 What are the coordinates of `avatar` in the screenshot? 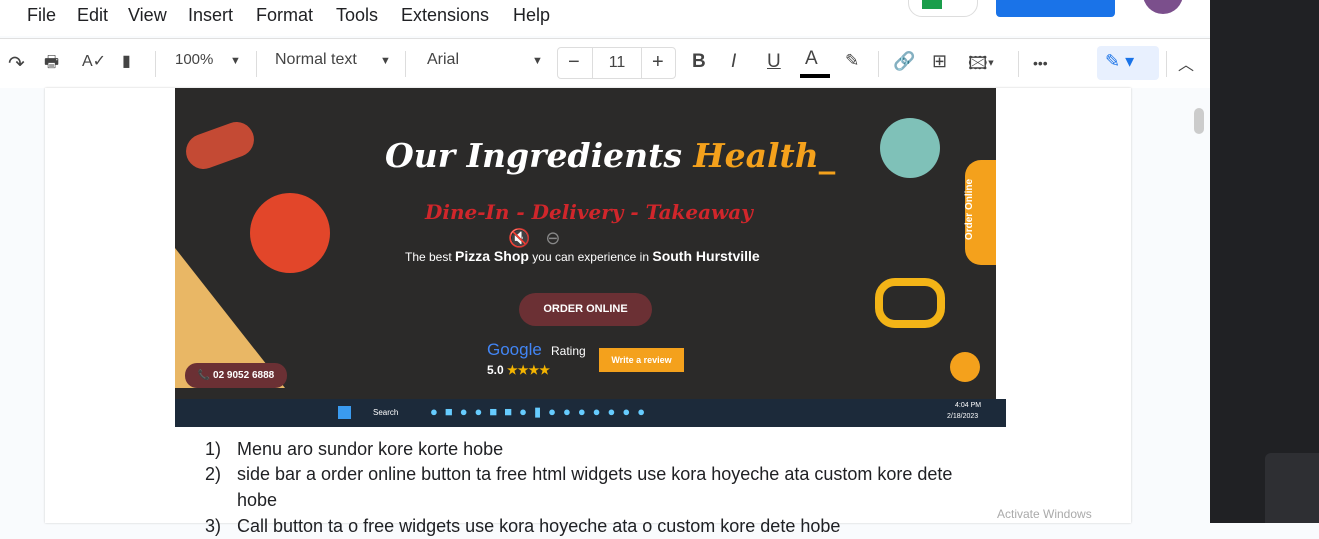 It's located at (1163, 7).